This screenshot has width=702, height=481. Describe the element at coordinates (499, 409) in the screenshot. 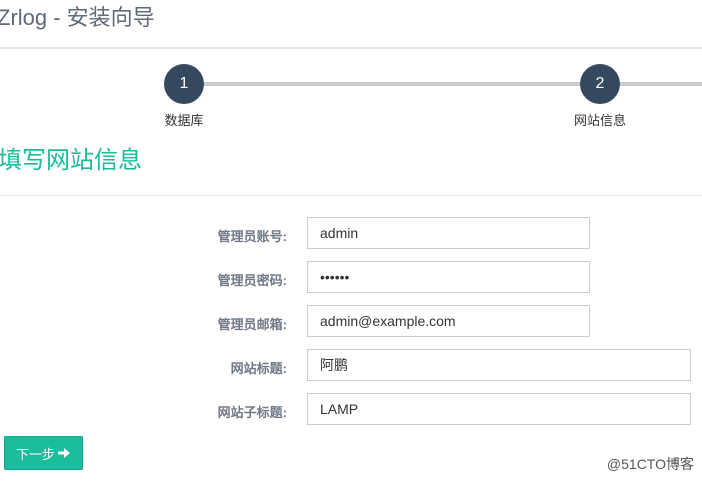

I see `site-subtitle-input` at that location.